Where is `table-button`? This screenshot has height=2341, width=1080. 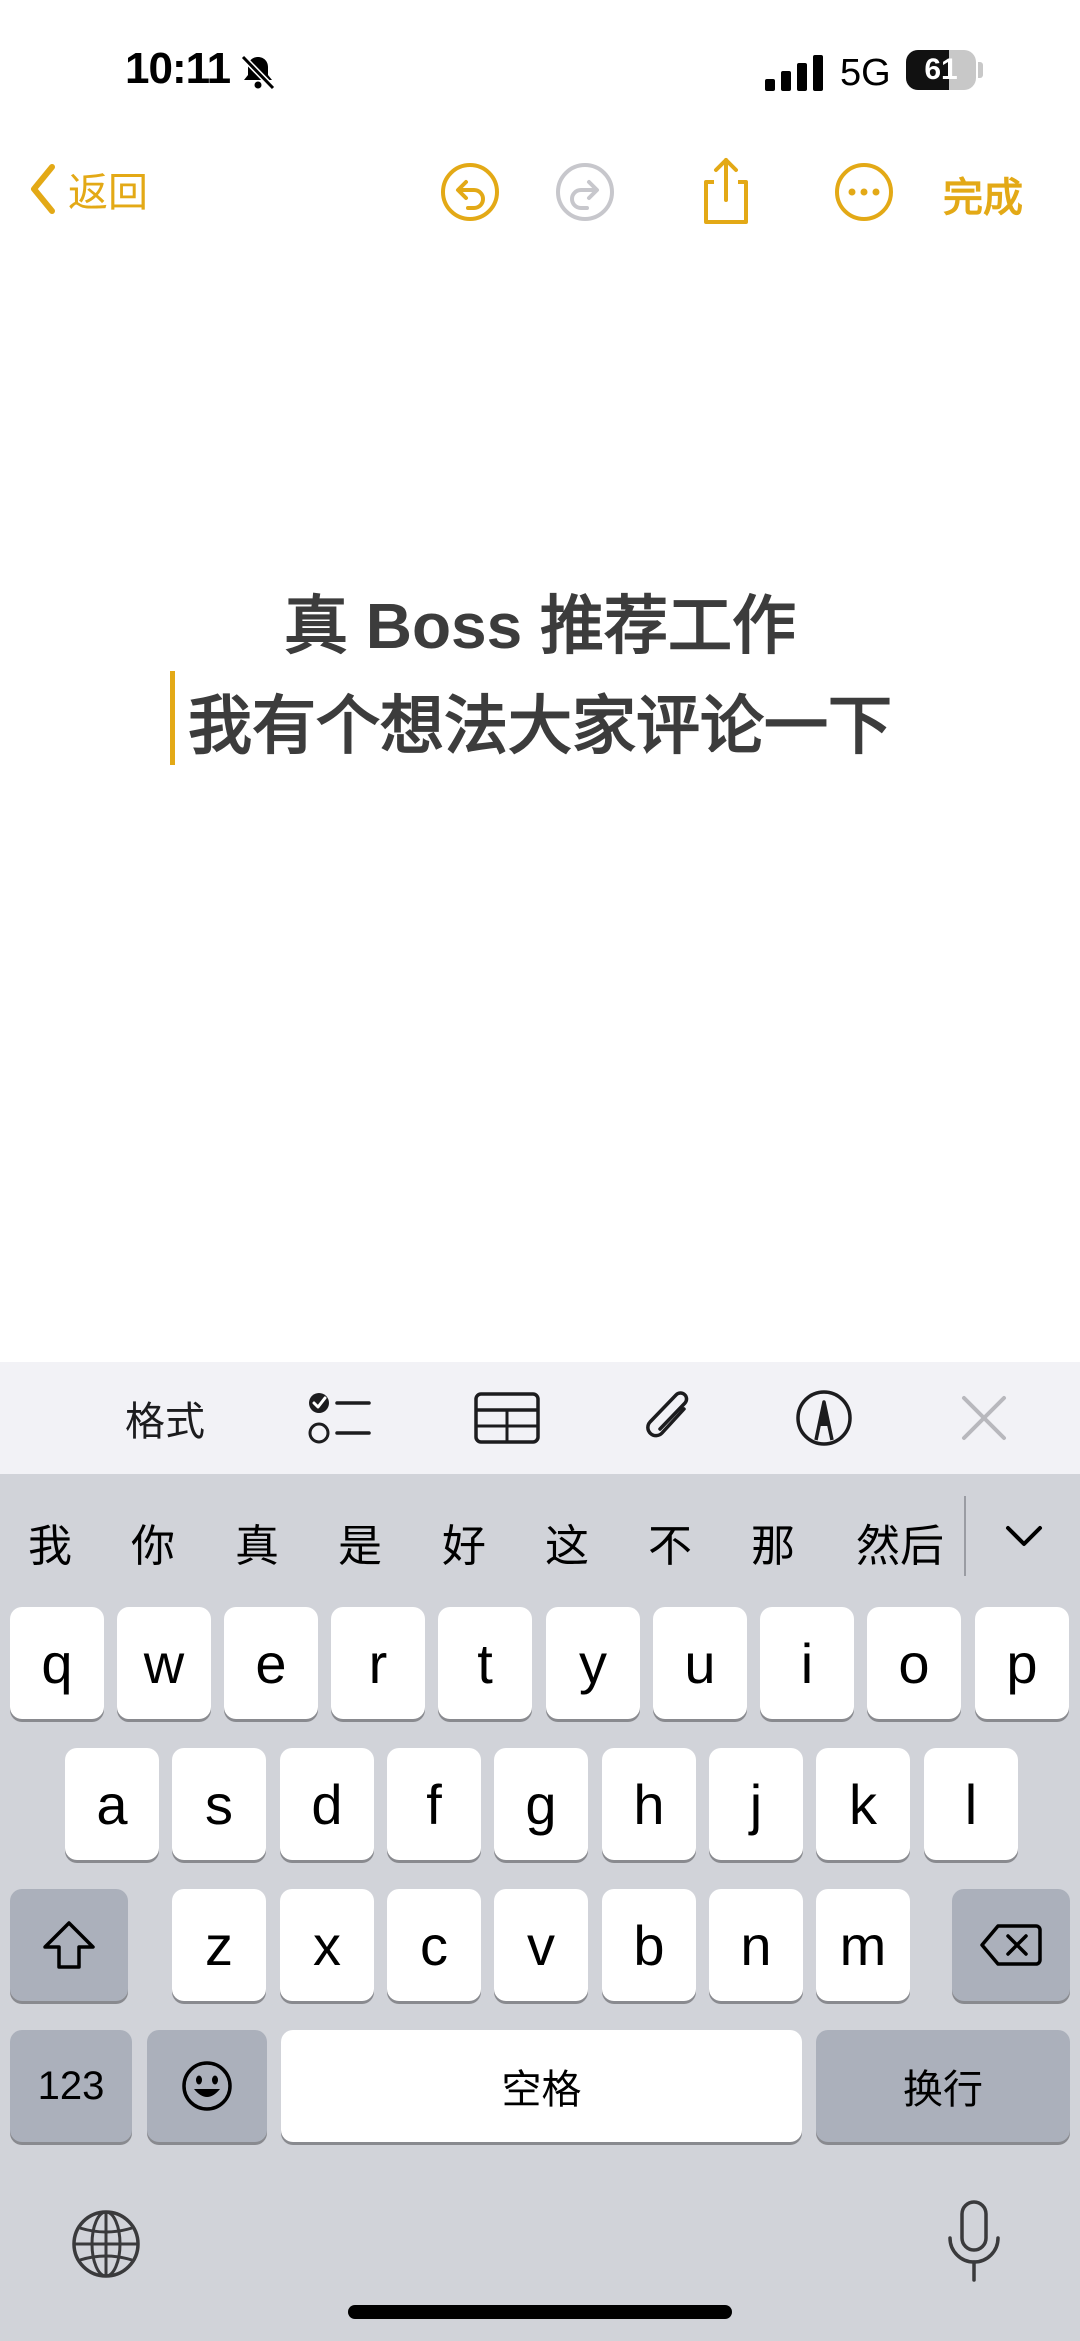
table-button is located at coordinates (507, 1418).